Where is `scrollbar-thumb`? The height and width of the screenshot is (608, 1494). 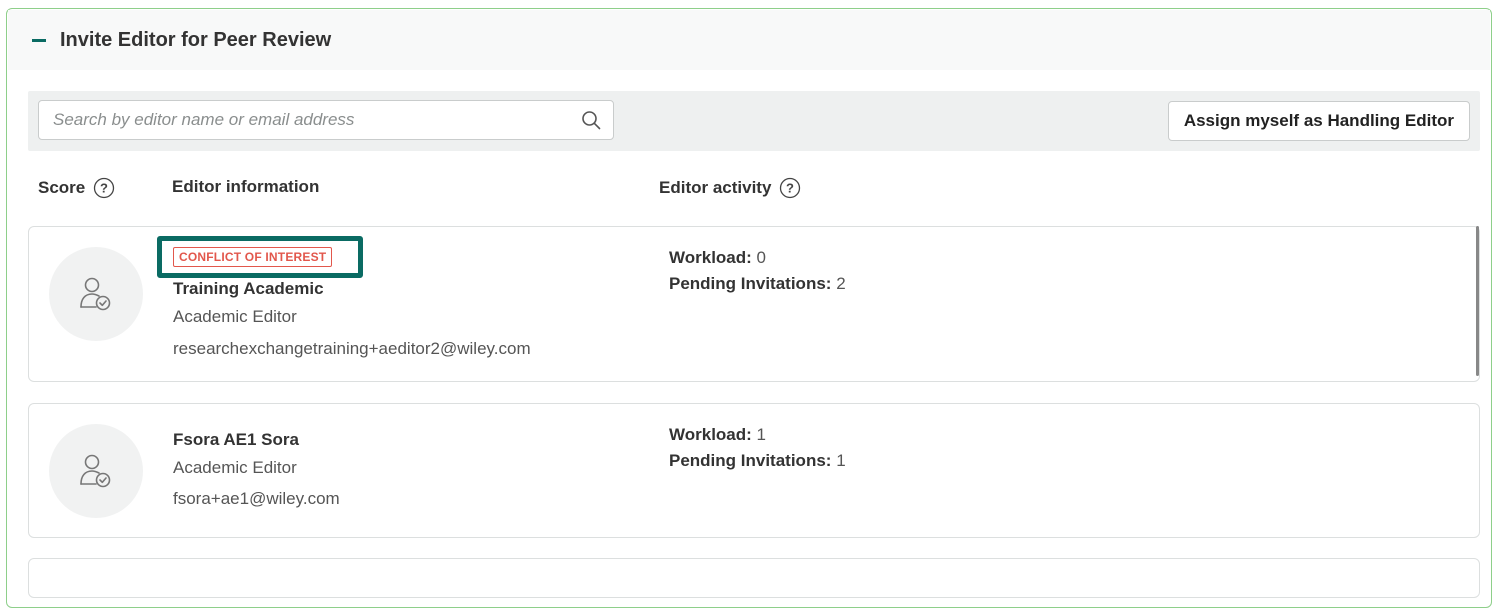
scrollbar-thumb is located at coordinates (1477, 301).